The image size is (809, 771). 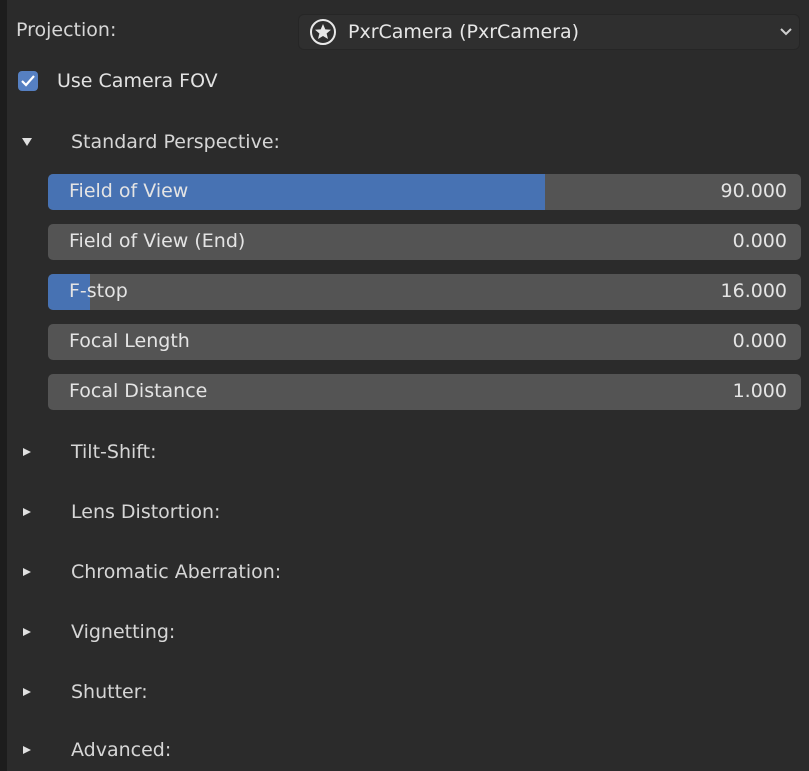 I want to click on focal-distance-slider: Focal Distance 1.000, so click(x=424, y=392).